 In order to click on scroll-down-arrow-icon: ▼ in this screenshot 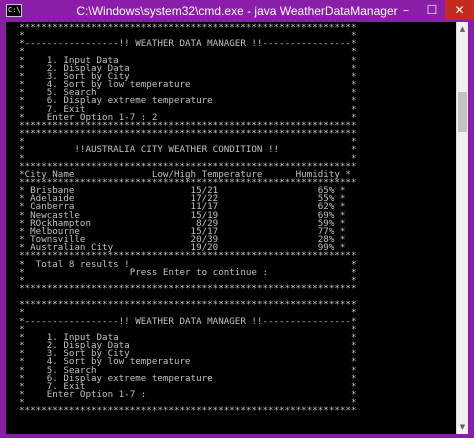, I will do `click(462, 427)`.